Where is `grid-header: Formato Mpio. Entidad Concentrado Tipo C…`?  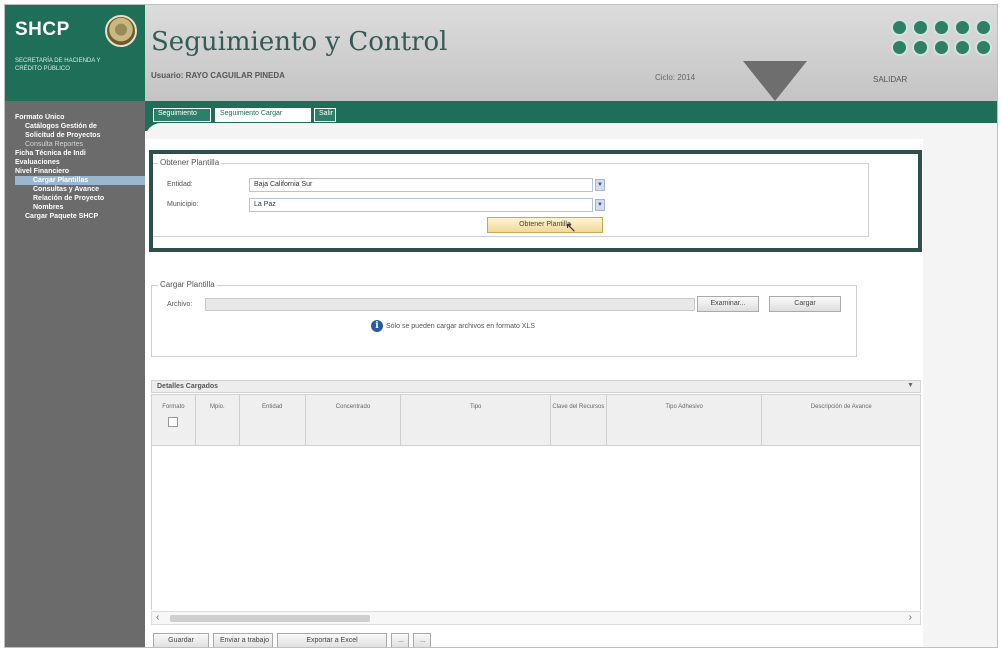
grid-header: Formato Mpio. Entidad Concentrado Tipo C… is located at coordinates (536, 420).